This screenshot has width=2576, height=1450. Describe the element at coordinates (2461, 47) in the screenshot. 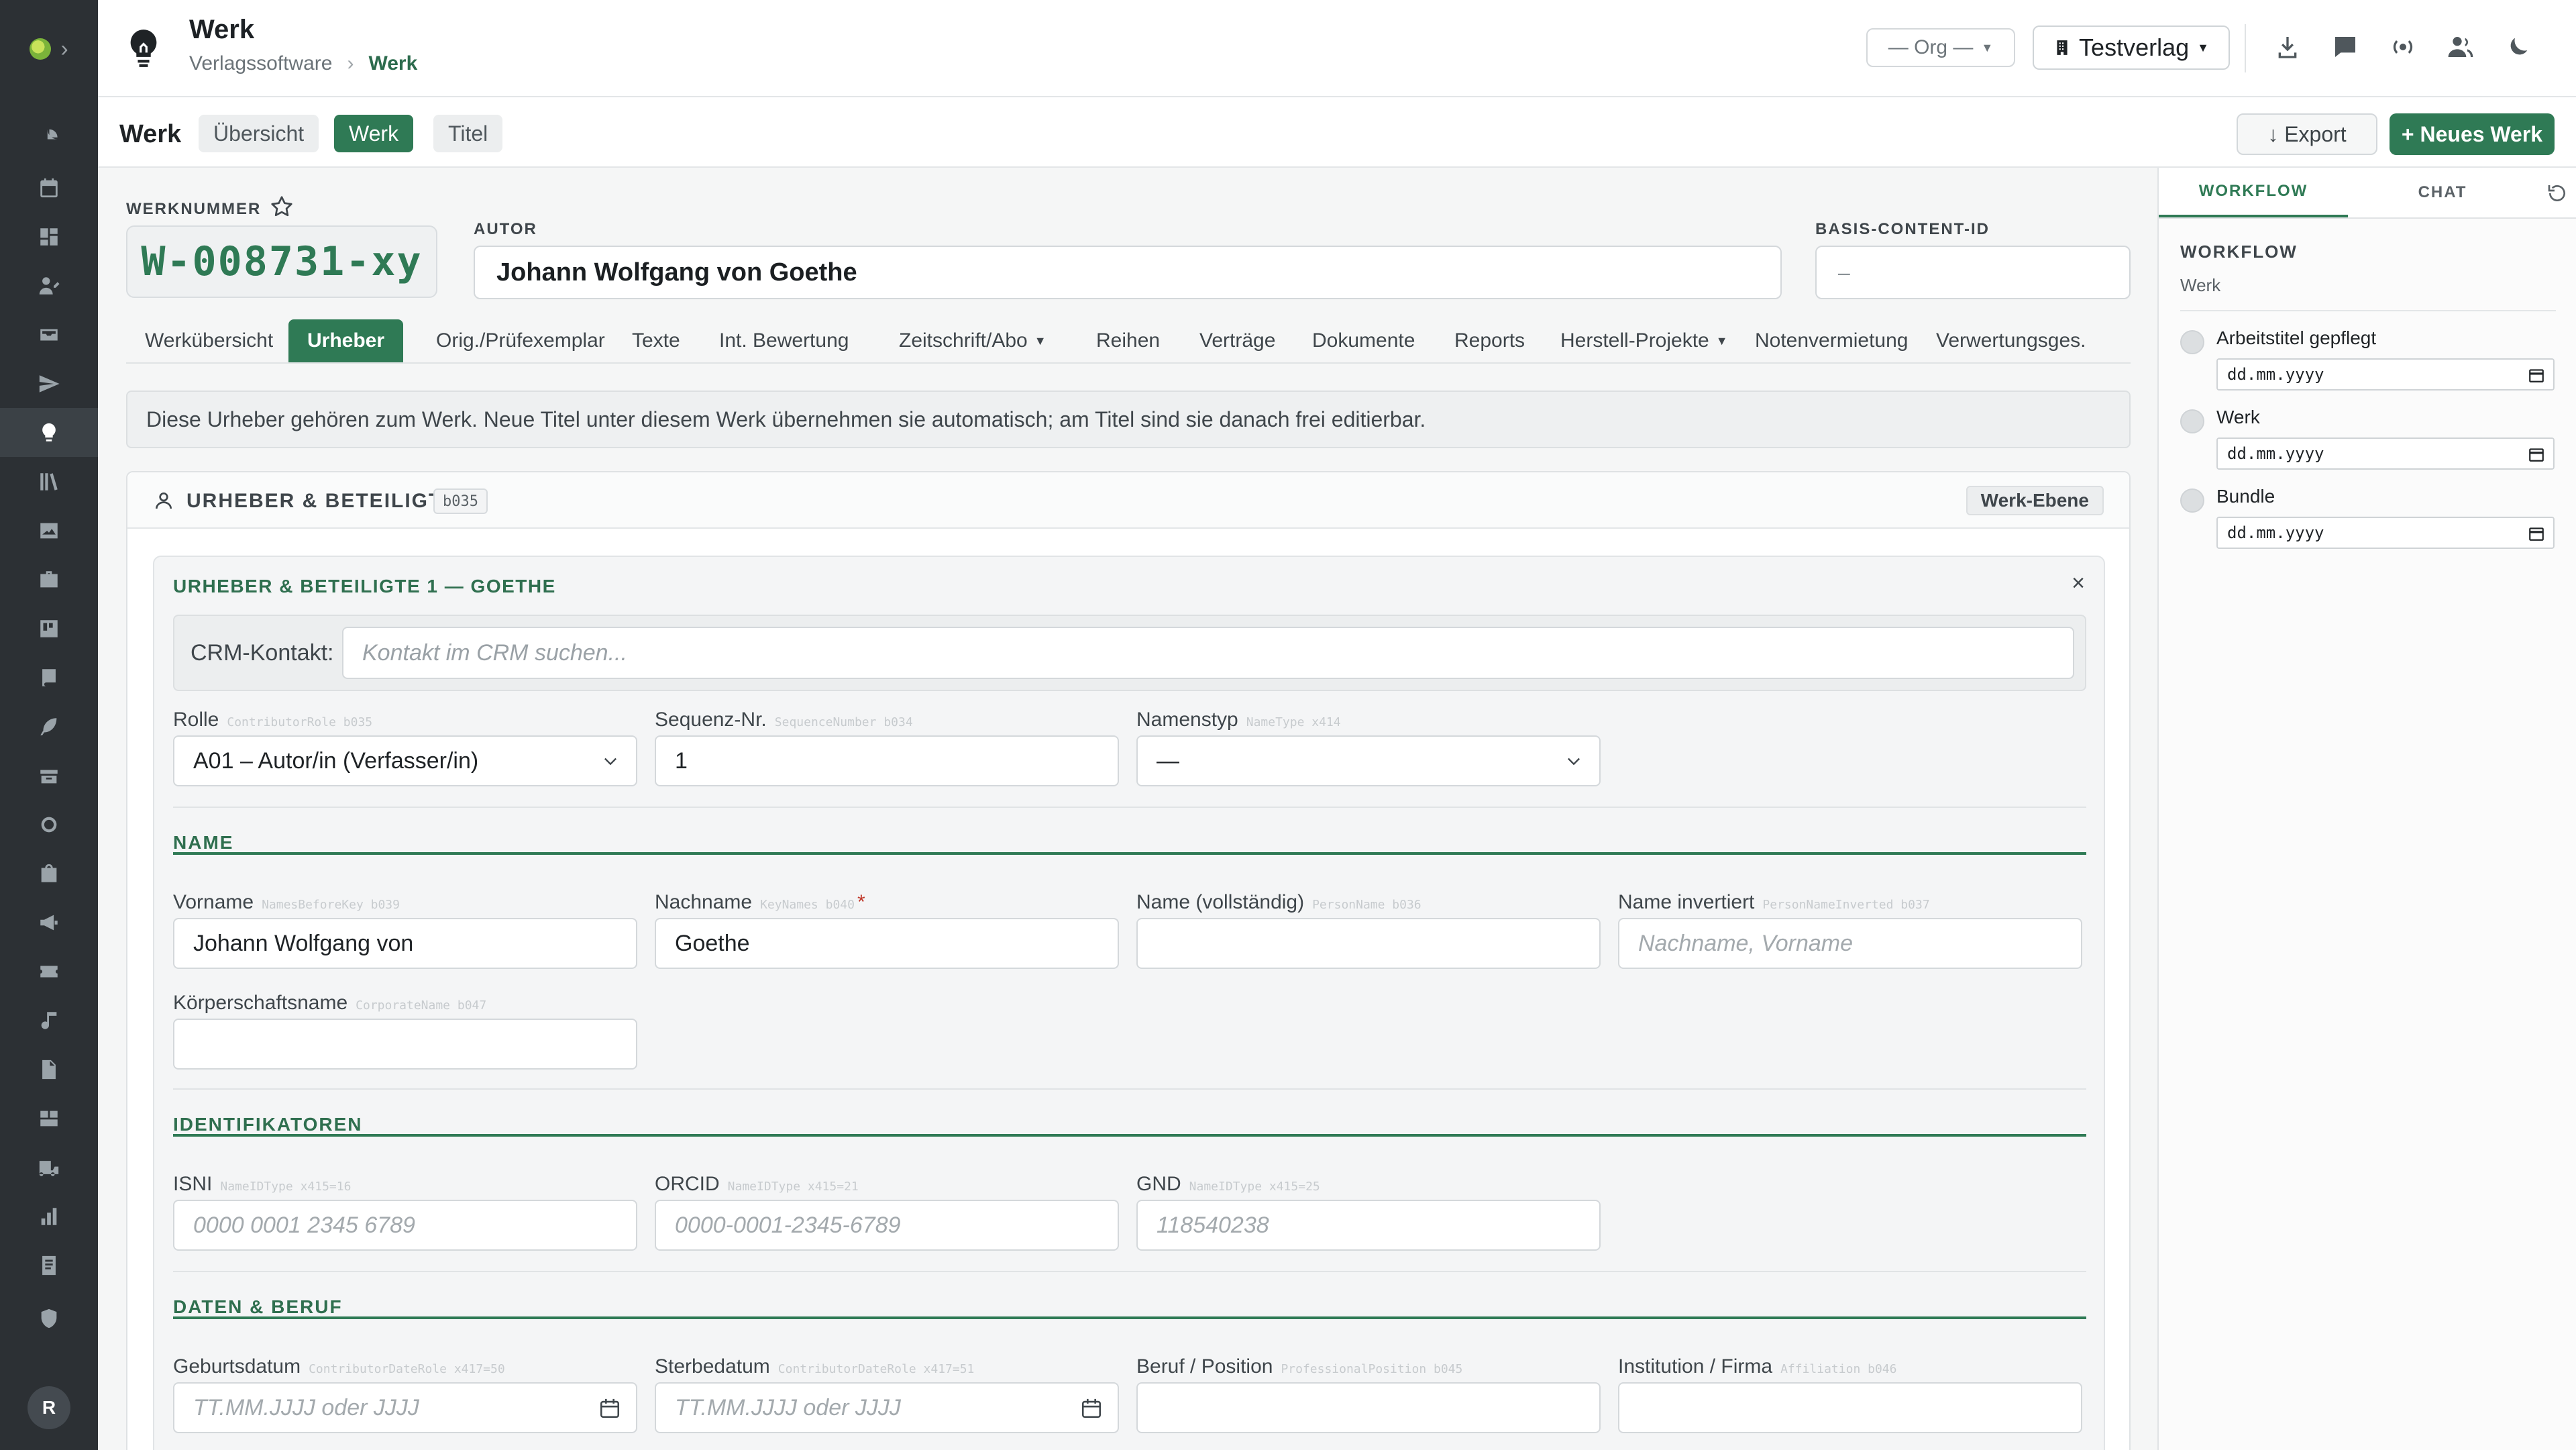

I see `users-button` at that location.